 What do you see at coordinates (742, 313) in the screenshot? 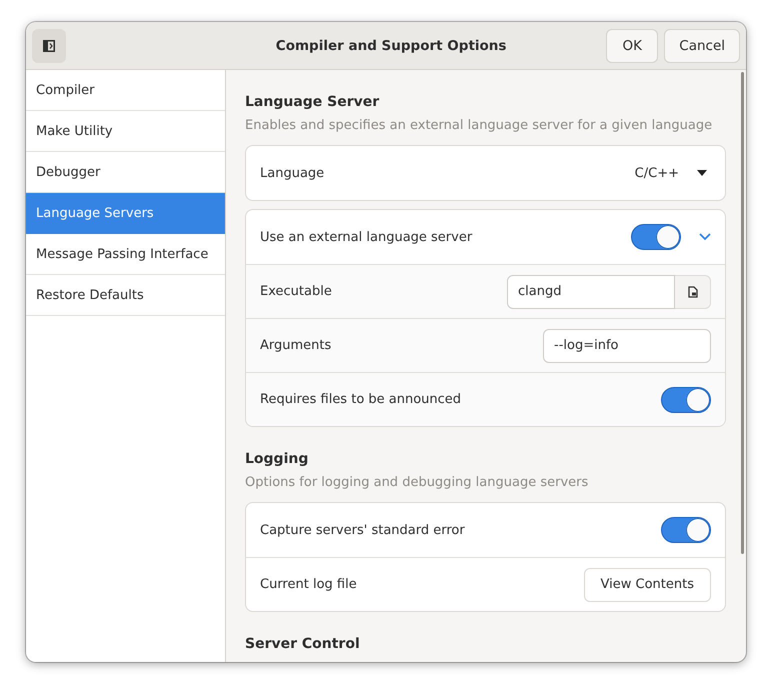
I see `scrollbar` at bounding box center [742, 313].